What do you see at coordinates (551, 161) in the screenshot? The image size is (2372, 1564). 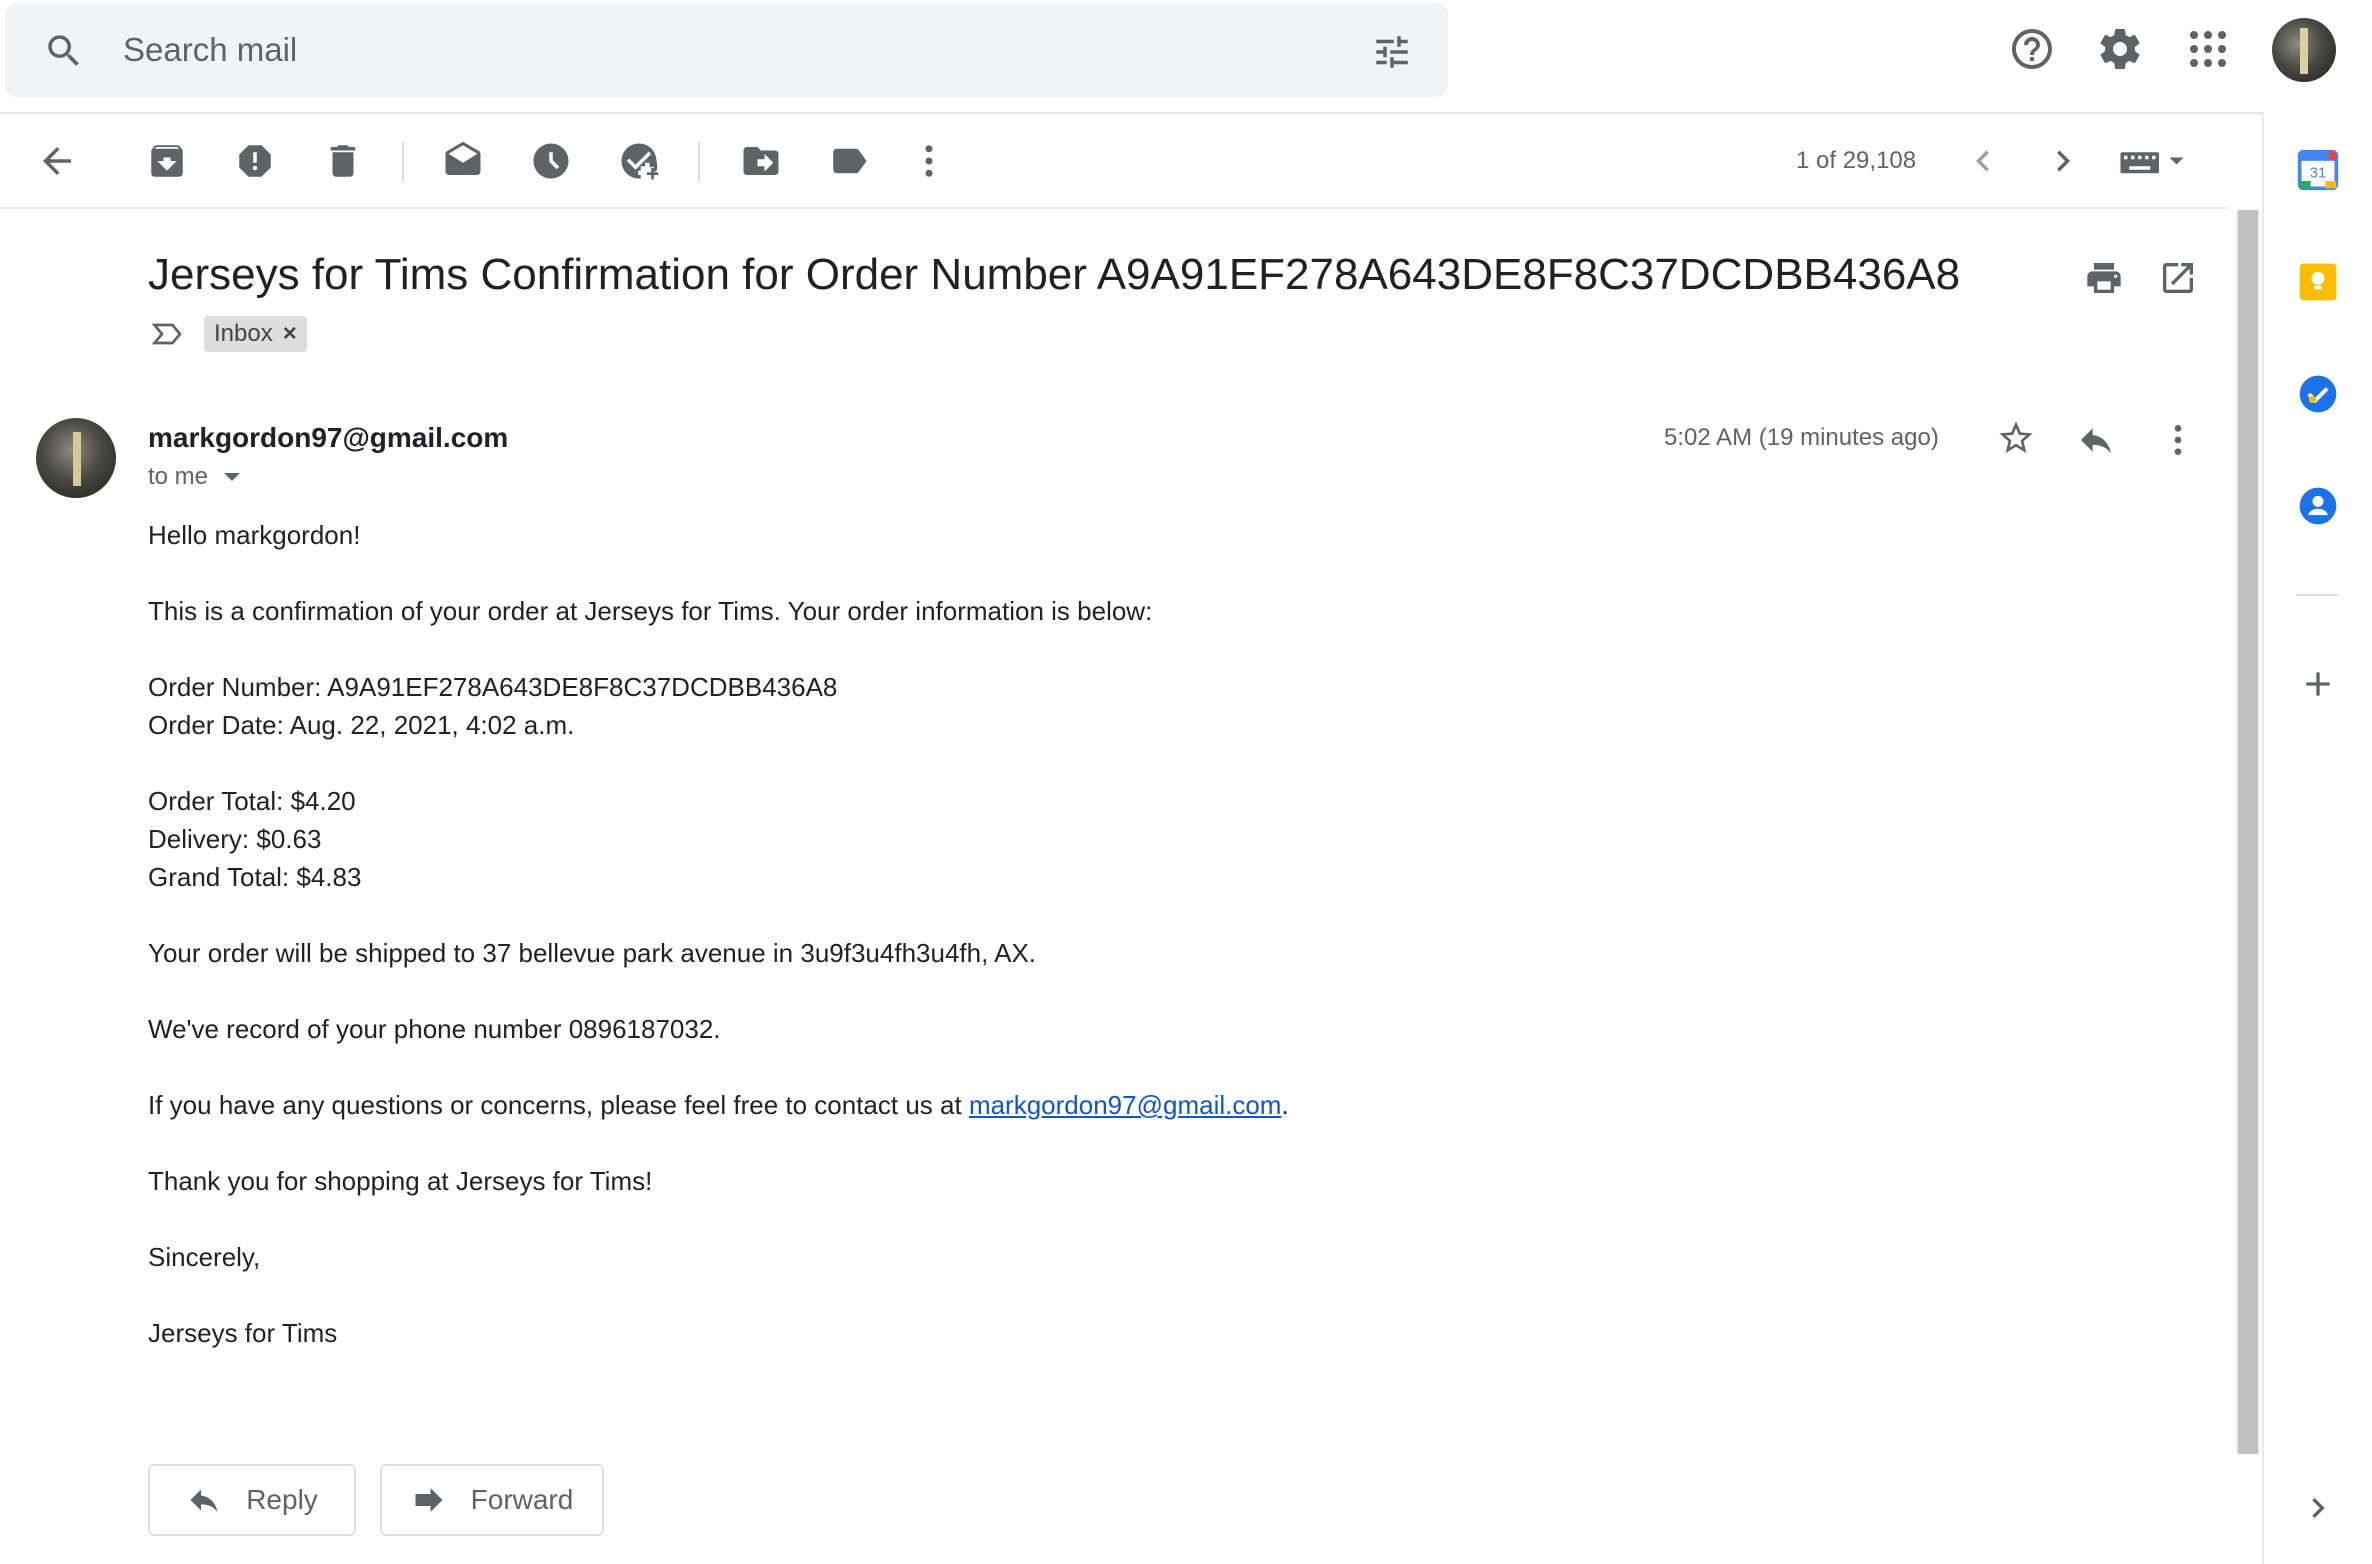 I see `snooze-clock-icon` at bounding box center [551, 161].